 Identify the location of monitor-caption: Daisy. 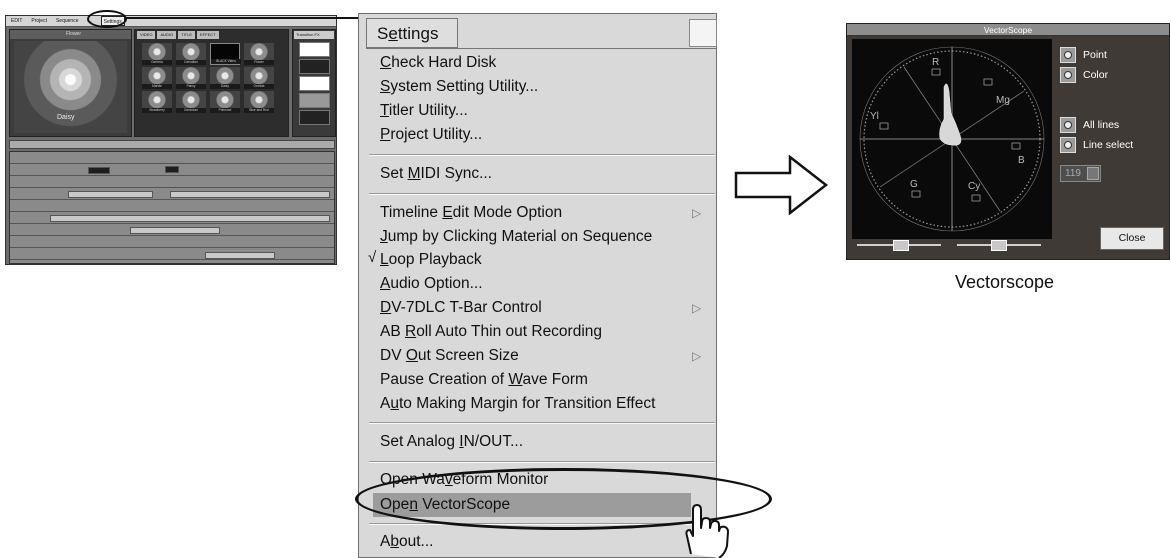
(66, 117).